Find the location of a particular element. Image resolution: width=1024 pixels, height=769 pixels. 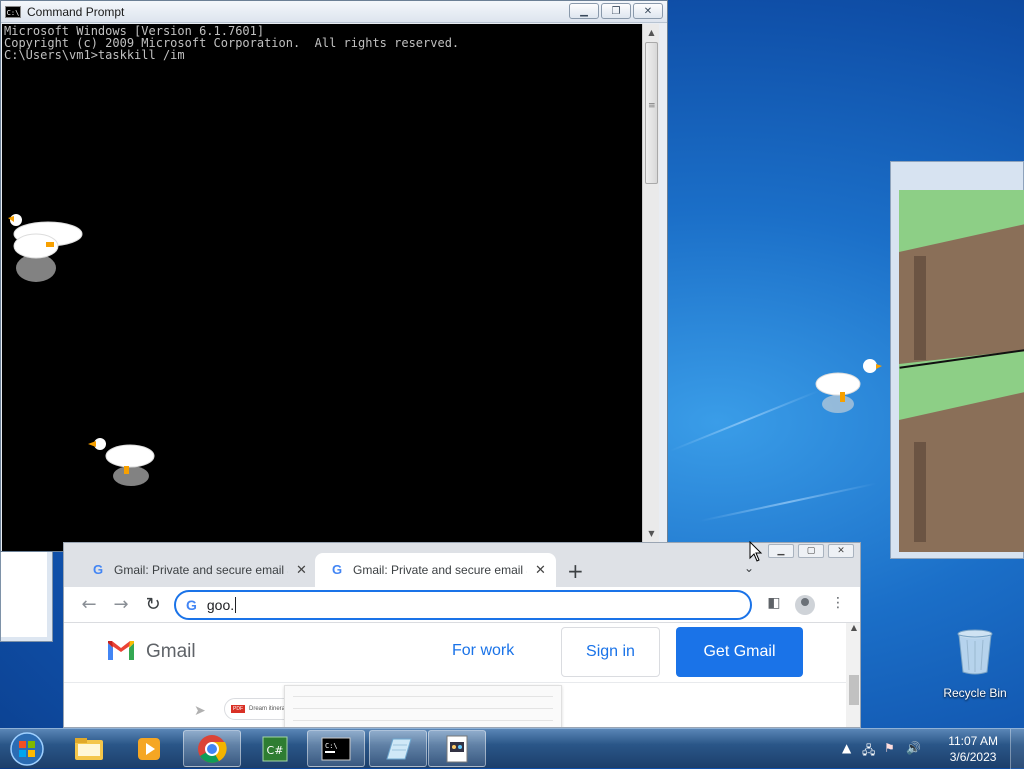

address-bar: G goo. is located at coordinates (463, 605).